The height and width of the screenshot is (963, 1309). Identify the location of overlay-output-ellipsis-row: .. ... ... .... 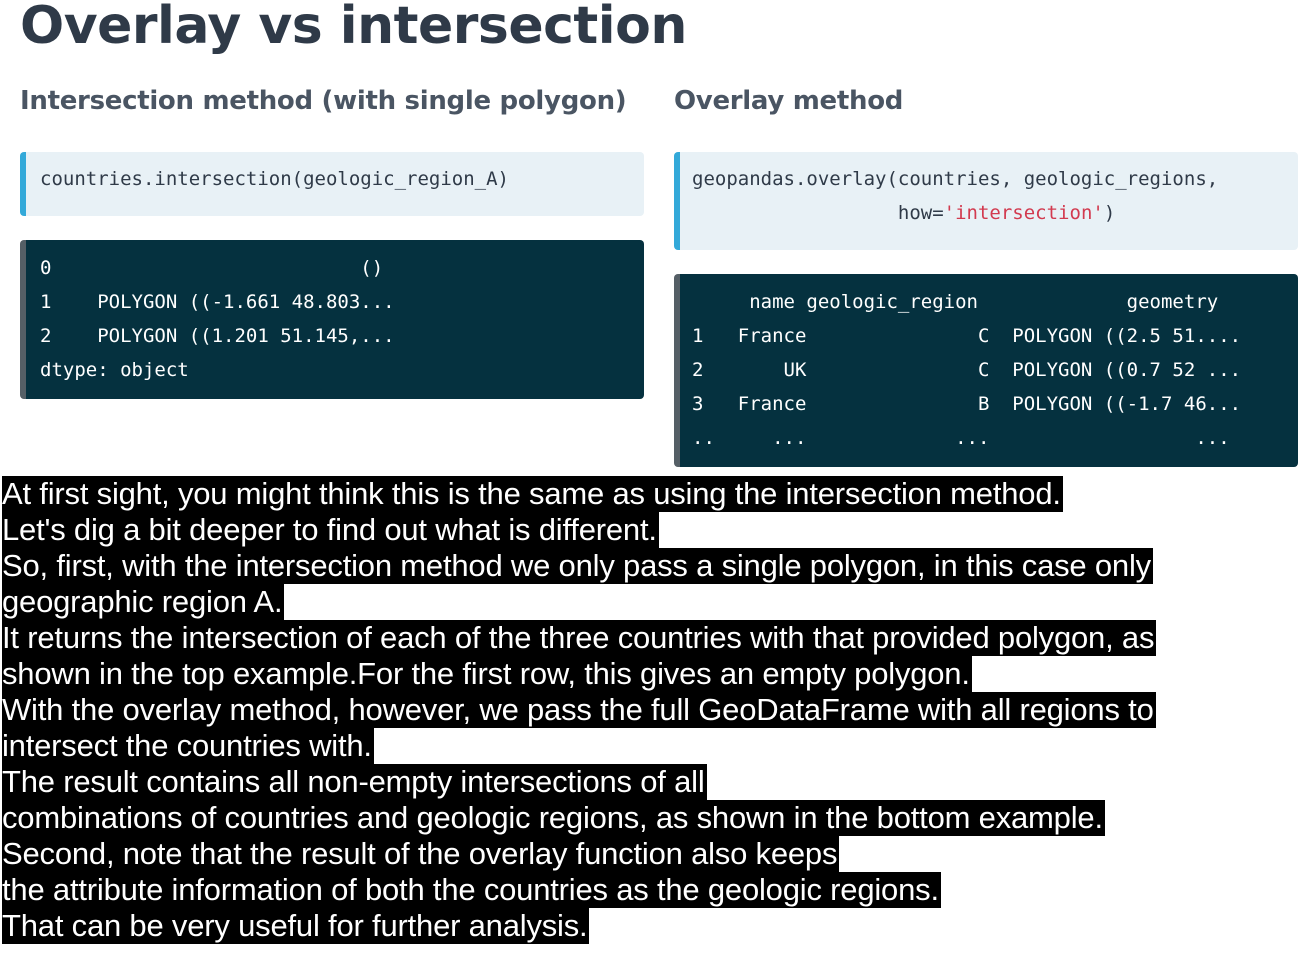
(961, 438).